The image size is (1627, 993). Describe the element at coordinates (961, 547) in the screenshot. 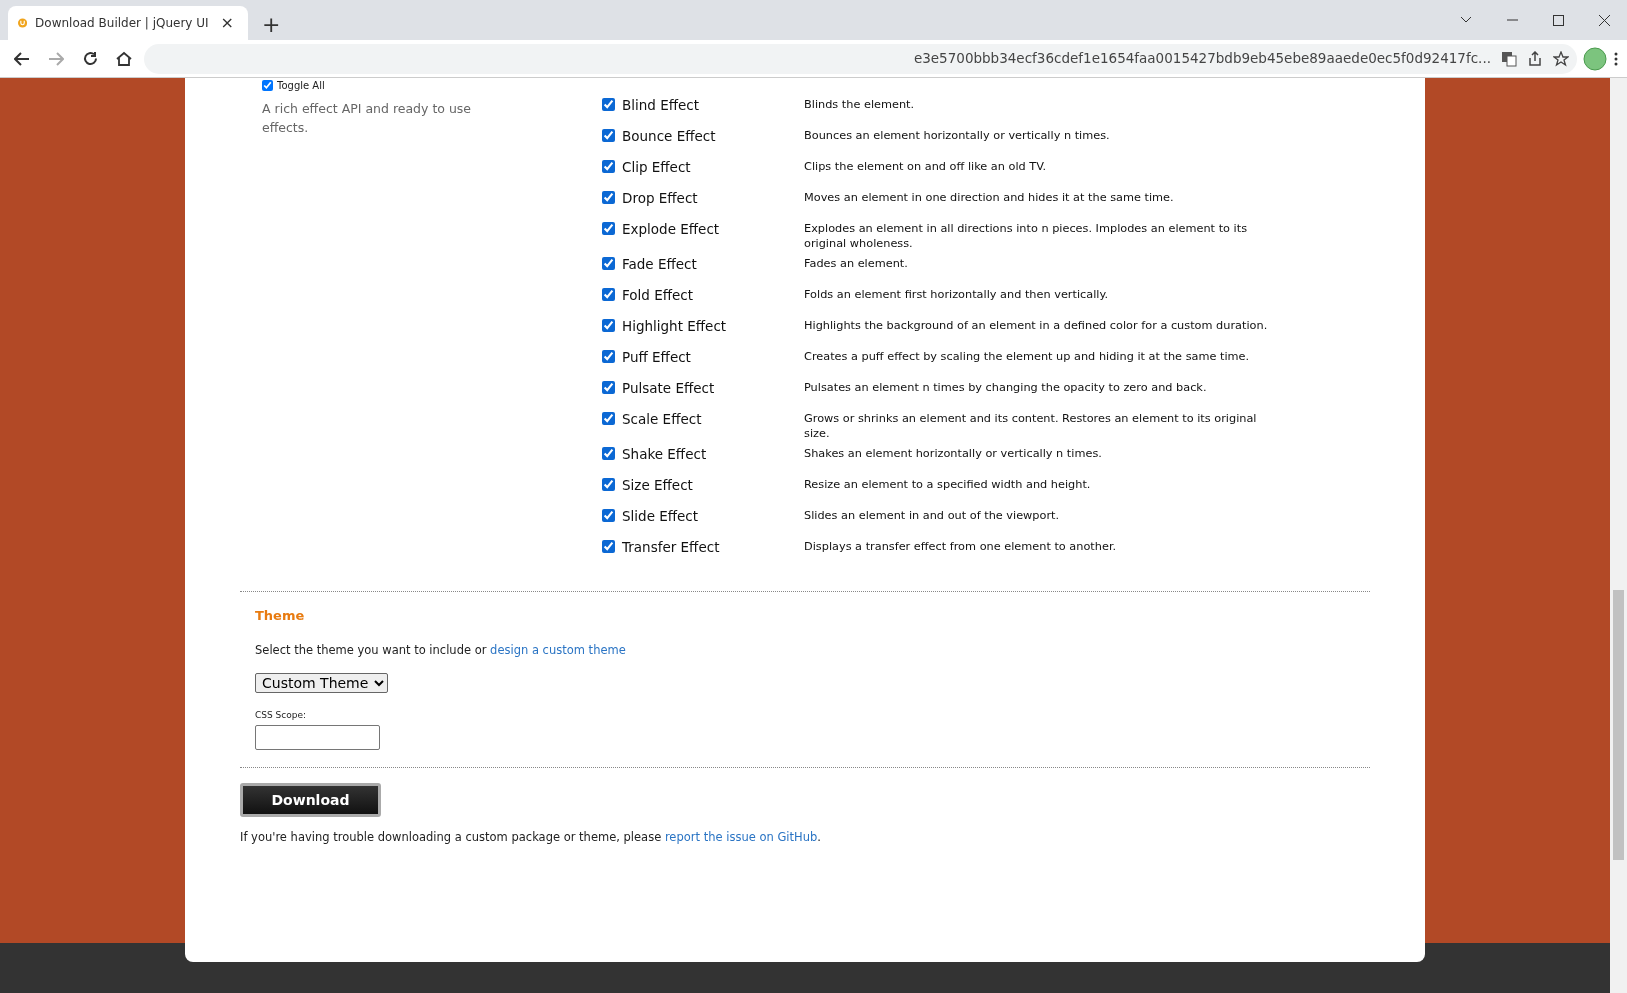

I see `effect-description: Displays a transfer effect from one element to another.` at that location.